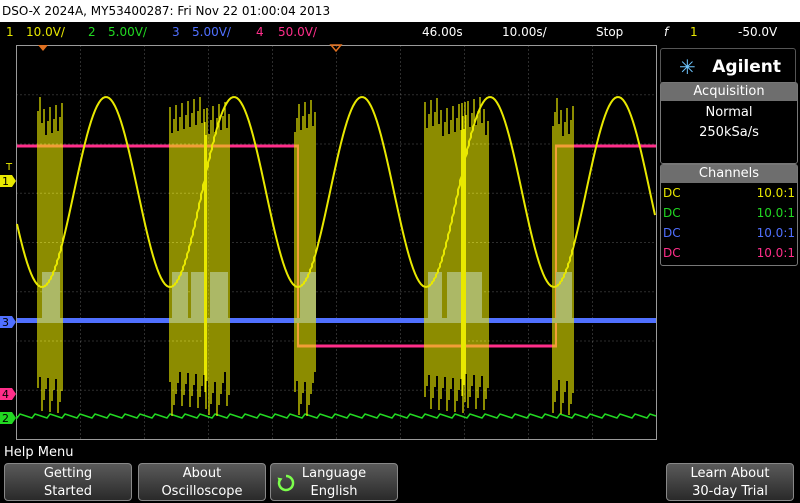 Image resolution: width=800 pixels, height=503 pixels. Describe the element at coordinates (5, 322) in the screenshot. I see `ch3-marker-label: 3` at that location.